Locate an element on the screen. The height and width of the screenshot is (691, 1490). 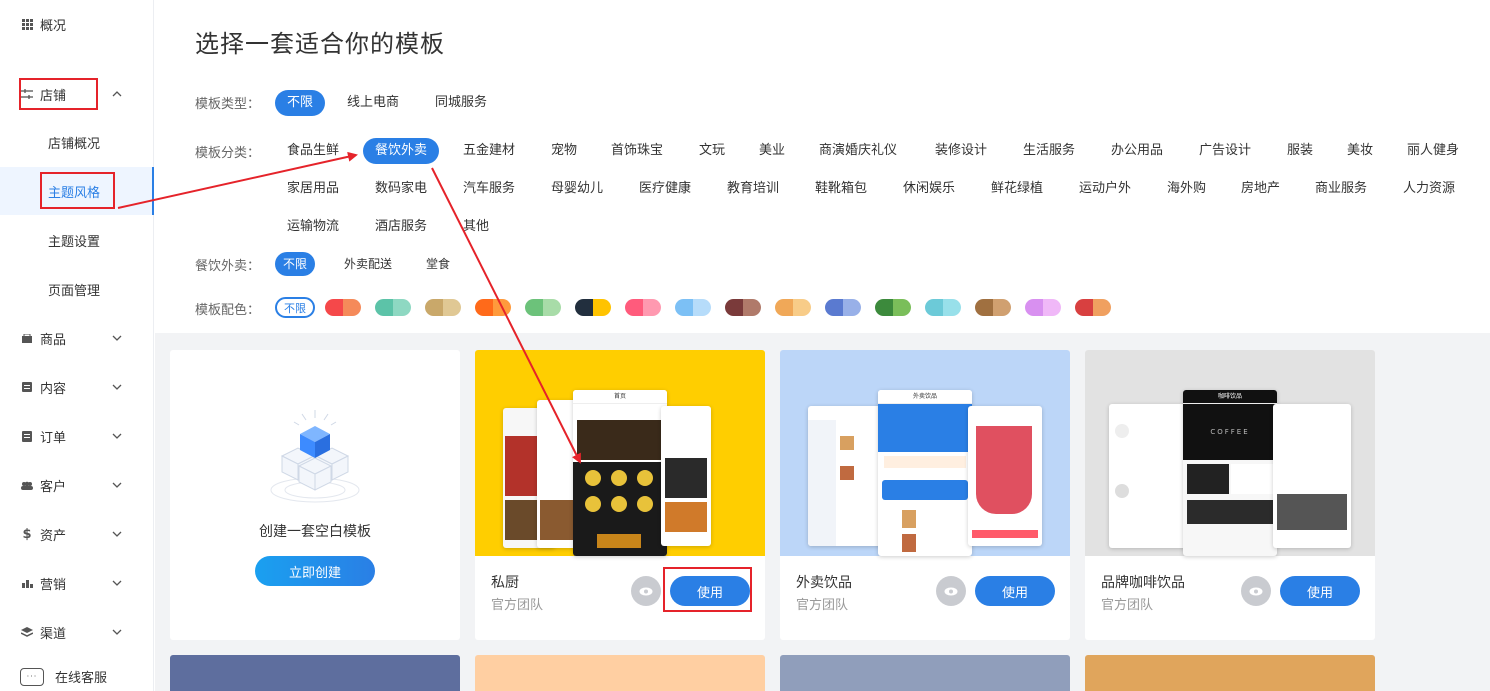
sidebar-item-shop: 店铺 is located at coordinates (77, 94).